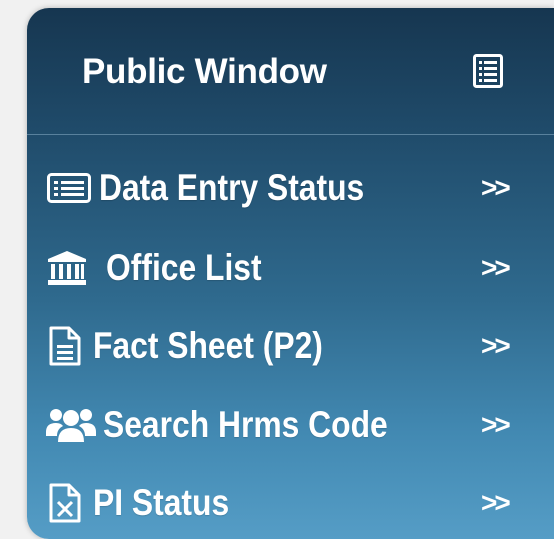 This screenshot has width=554, height=539. Describe the element at coordinates (208, 345) in the screenshot. I see `menu-item-label: Fact Sheet (P2)` at that location.